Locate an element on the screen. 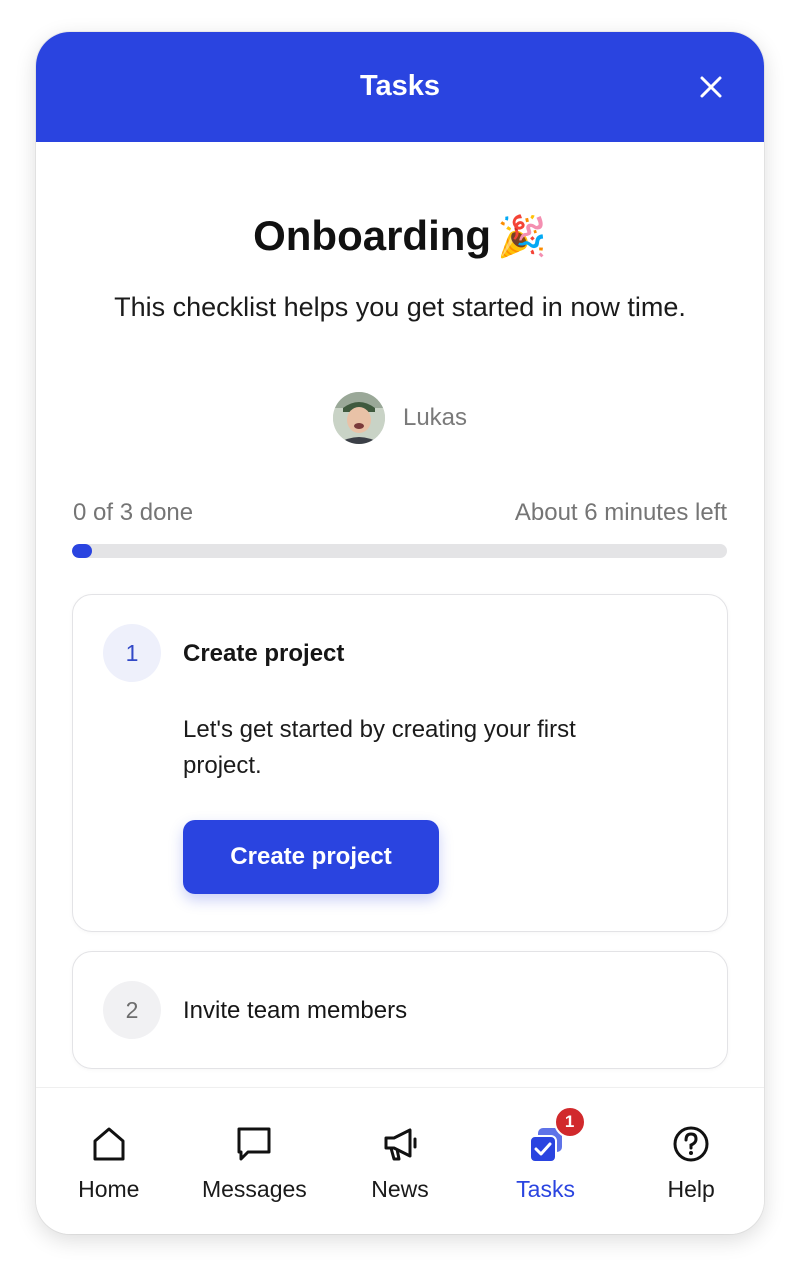 This screenshot has width=800, height=1273. header: Tasks is located at coordinates (400, 87).